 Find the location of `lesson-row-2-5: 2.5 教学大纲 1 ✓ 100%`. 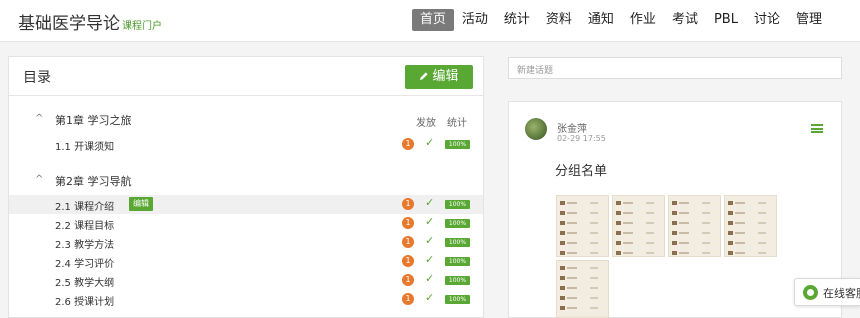

lesson-row-2-5: 2.5 教学大纲 1 ✓ 100% is located at coordinates (246, 280).